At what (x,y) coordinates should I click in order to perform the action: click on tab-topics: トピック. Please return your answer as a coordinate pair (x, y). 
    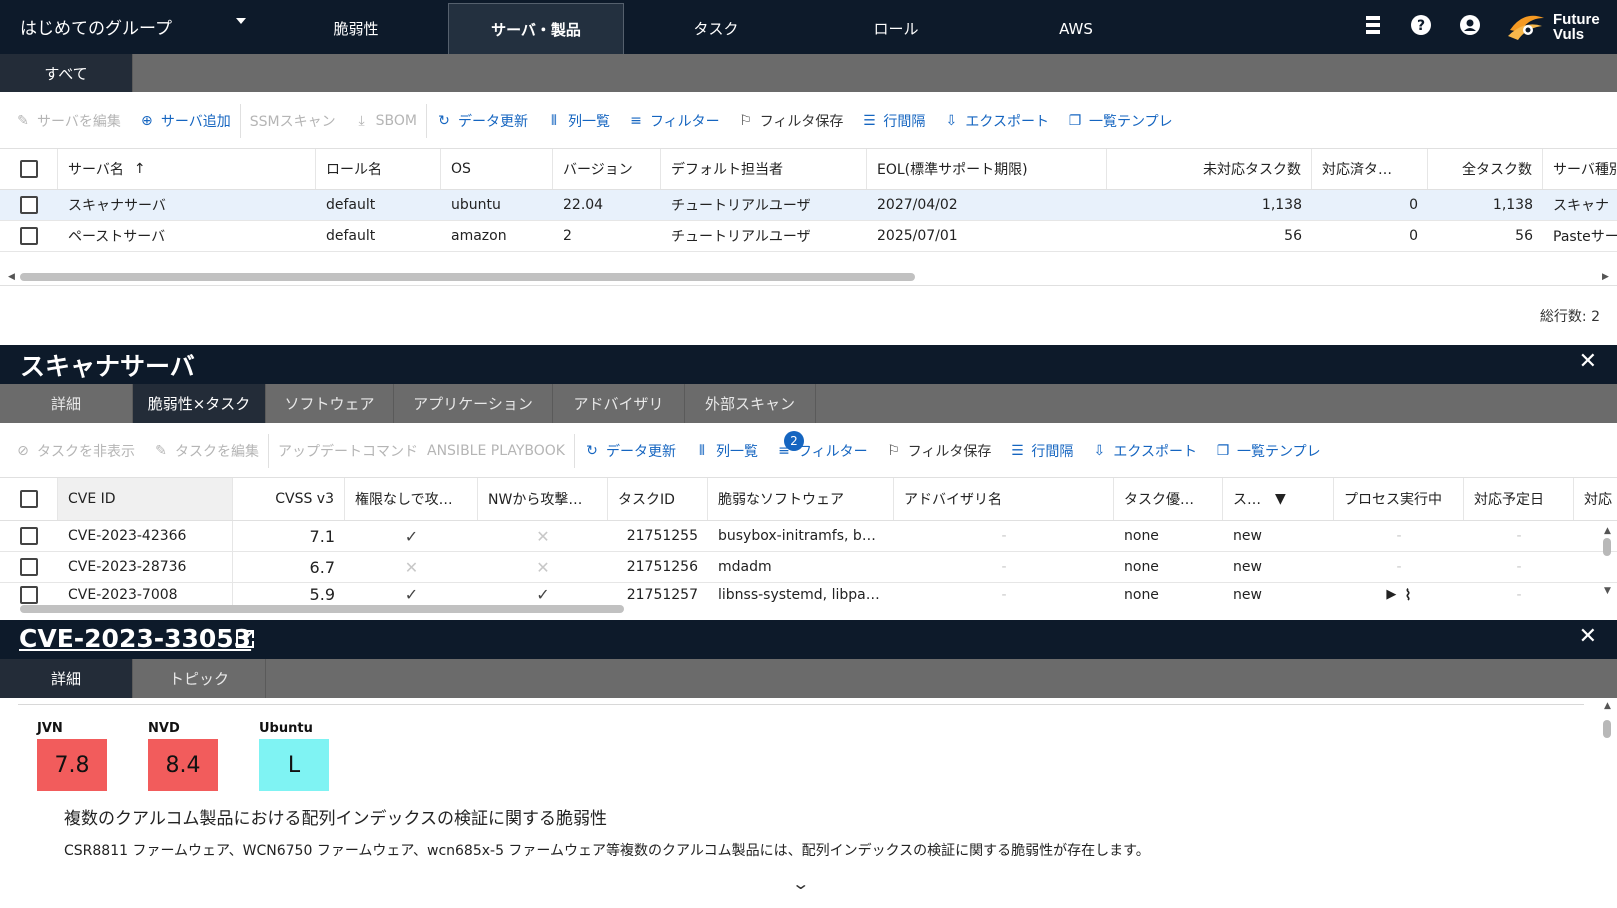
    Looking at the image, I should click on (199, 678).